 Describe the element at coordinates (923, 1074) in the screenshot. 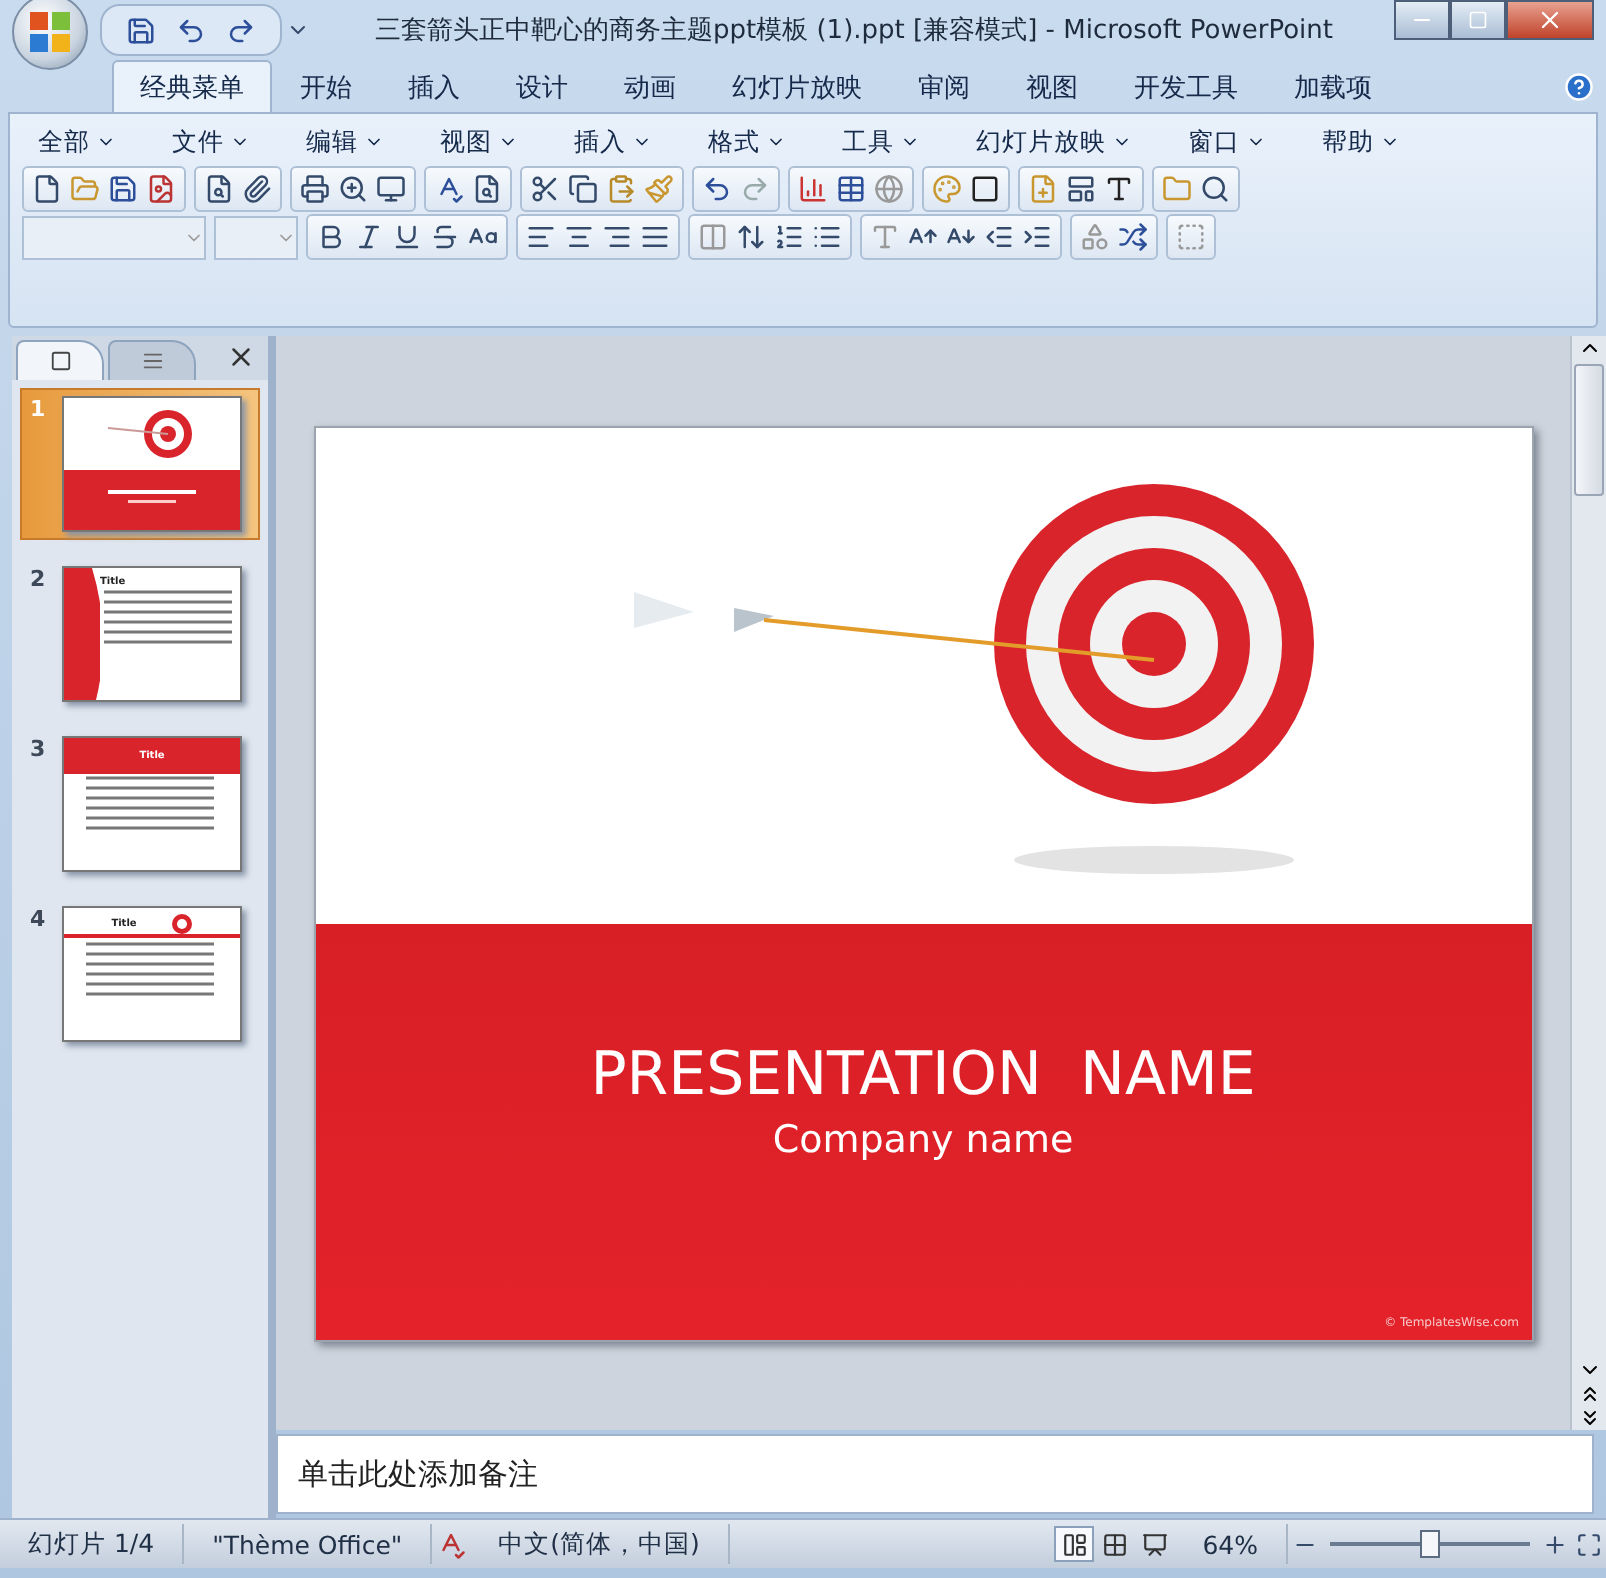

I see `slide-title: PRESENTATION NAME` at that location.